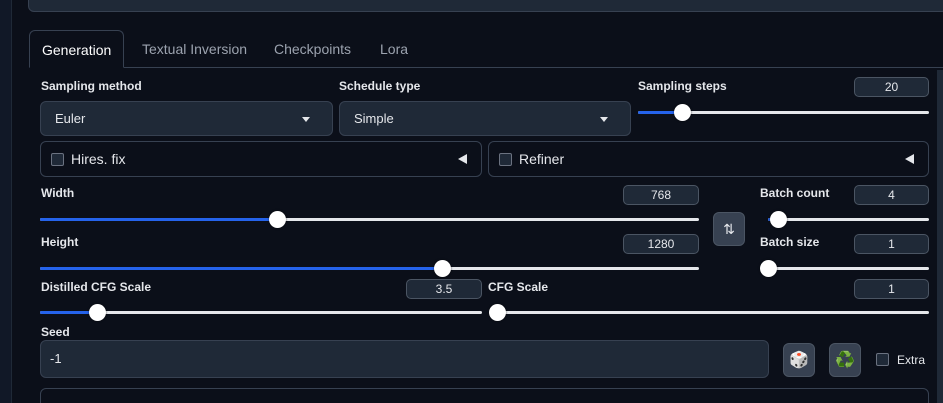 Image resolution: width=943 pixels, height=403 pixels. I want to click on reuse-seed-button: ♻️, so click(845, 360).